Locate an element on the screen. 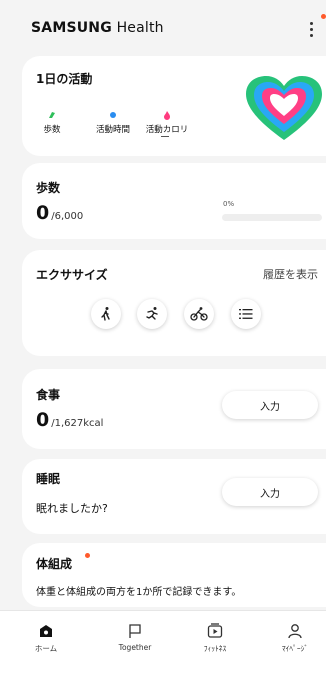 The width and height of the screenshot is (326, 688). steps-icon is located at coordinates (52, 115).